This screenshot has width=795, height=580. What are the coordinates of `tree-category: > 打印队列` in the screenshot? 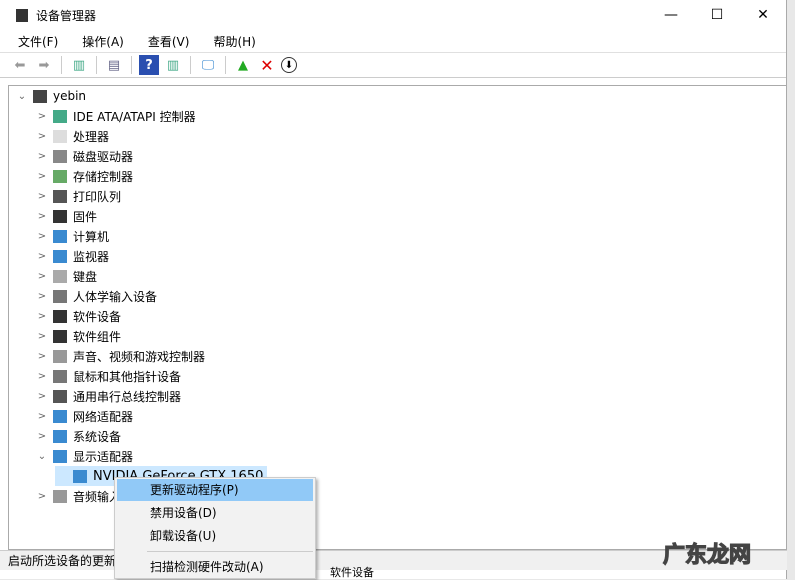 It's located at (78, 196).